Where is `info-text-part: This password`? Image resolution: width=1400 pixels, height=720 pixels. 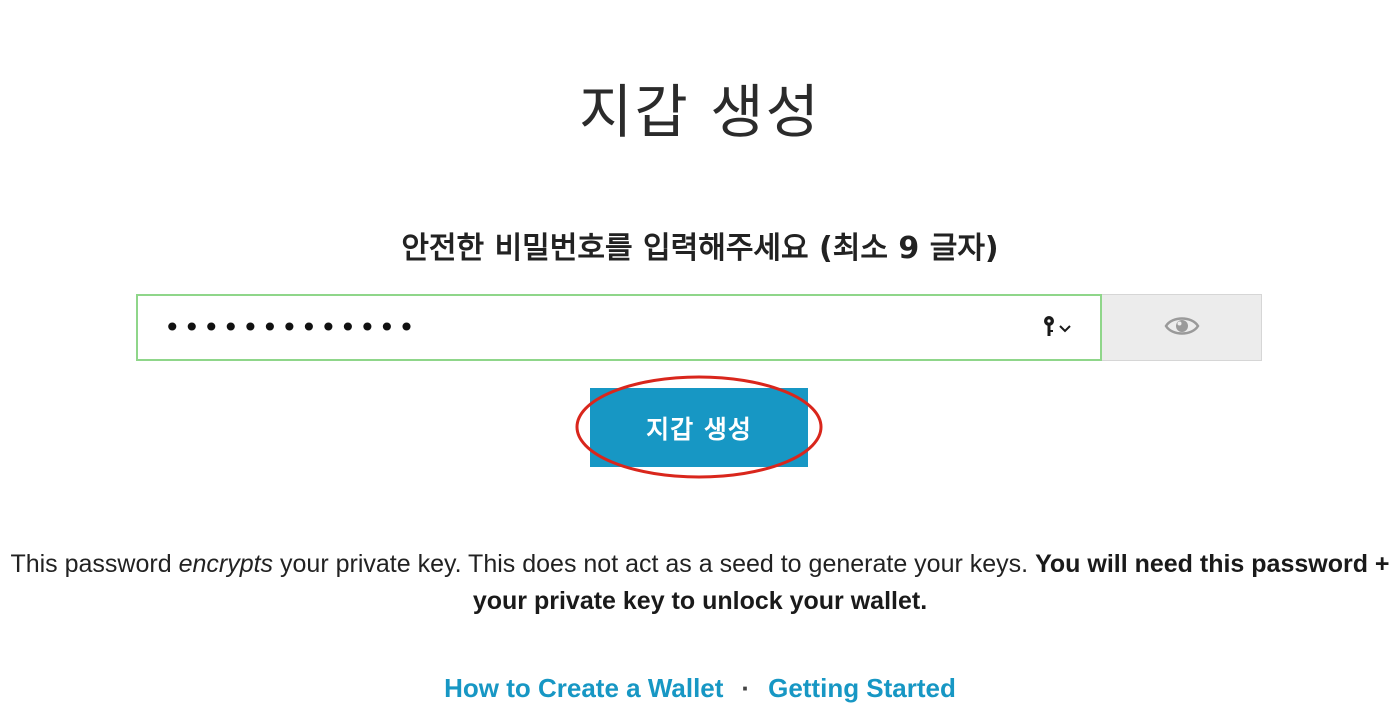 info-text-part: This password is located at coordinates (94, 564).